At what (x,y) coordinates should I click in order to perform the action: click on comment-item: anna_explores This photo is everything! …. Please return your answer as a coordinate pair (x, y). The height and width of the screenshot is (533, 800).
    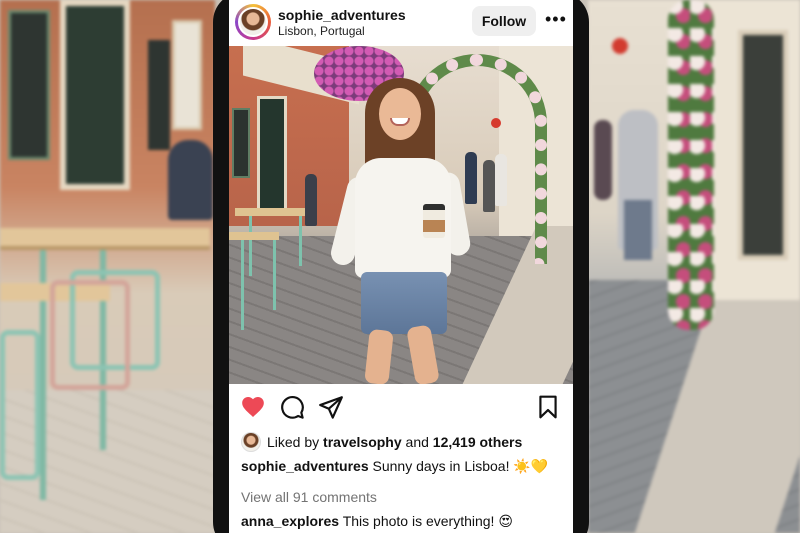
    Looking at the image, I should click on (377, 521).